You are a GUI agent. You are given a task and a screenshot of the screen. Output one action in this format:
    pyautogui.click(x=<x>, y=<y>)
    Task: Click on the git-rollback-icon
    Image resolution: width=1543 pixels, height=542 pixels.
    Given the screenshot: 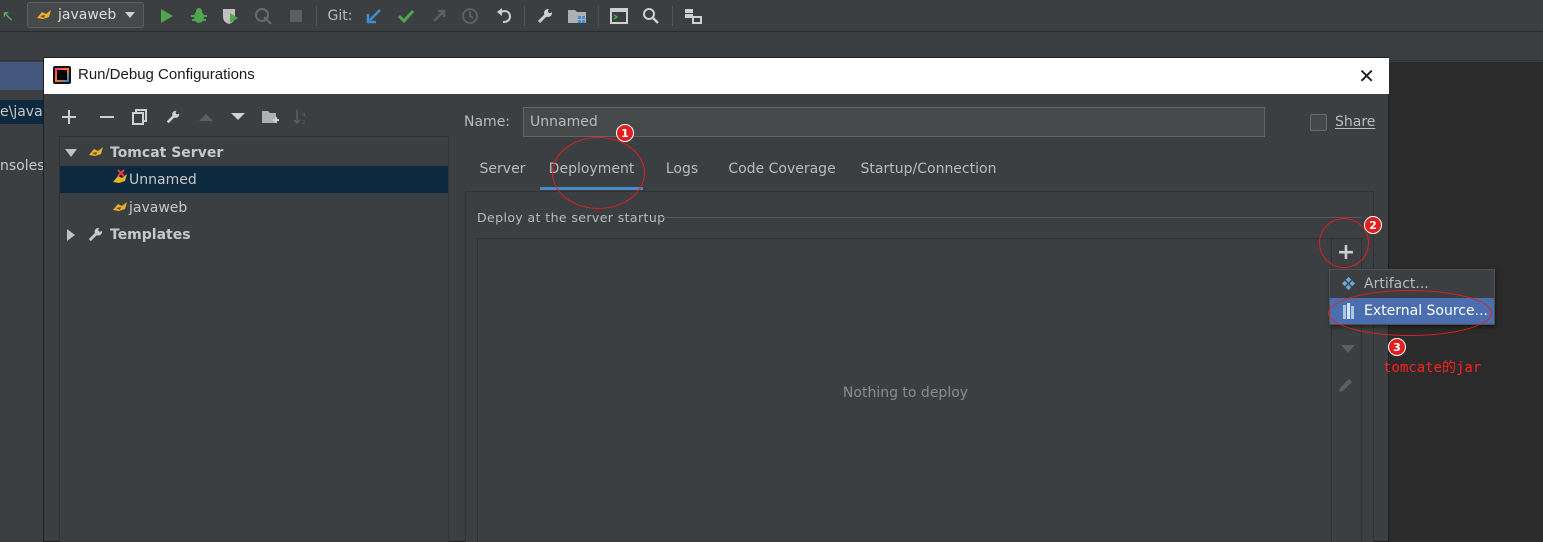 What is the action you would take?
    pyautogui.click(x=504, y=16)
    